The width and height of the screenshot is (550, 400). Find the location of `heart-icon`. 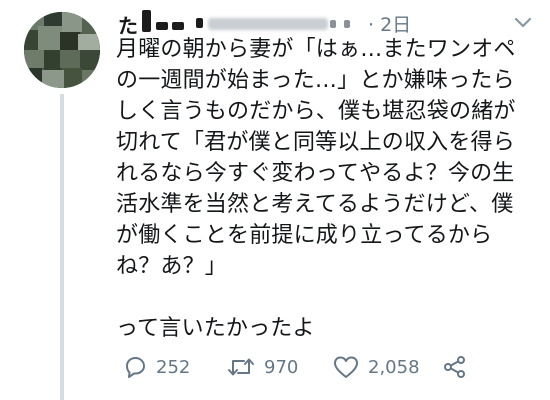

heart-icon is located at coordinates (346, 367).